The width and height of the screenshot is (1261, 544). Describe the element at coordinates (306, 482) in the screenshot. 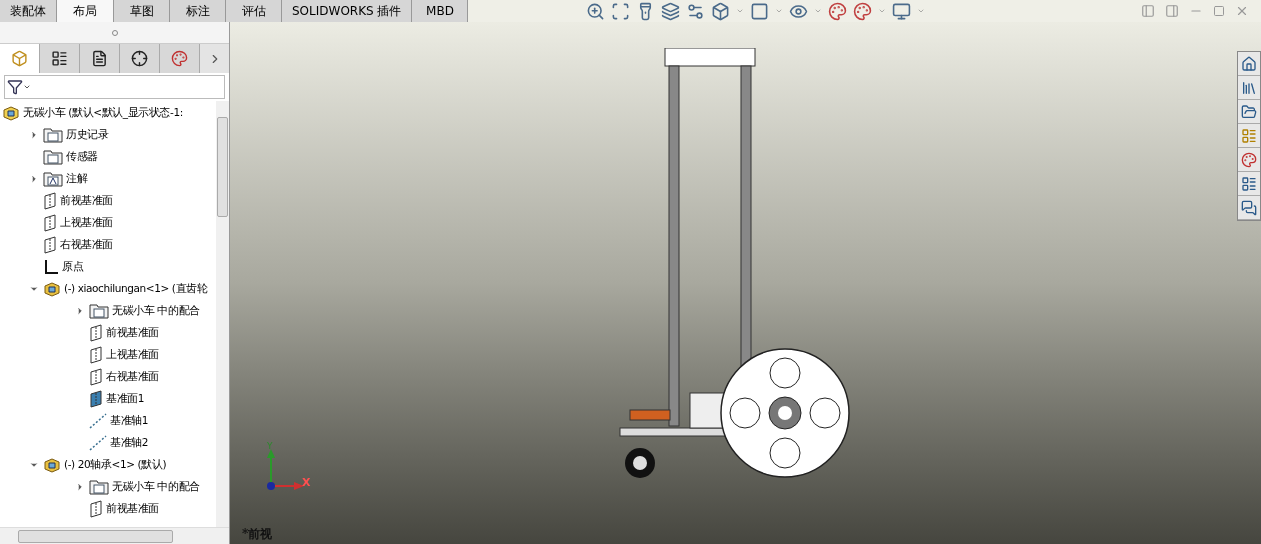

I see `x-axis-label: X` at that location.